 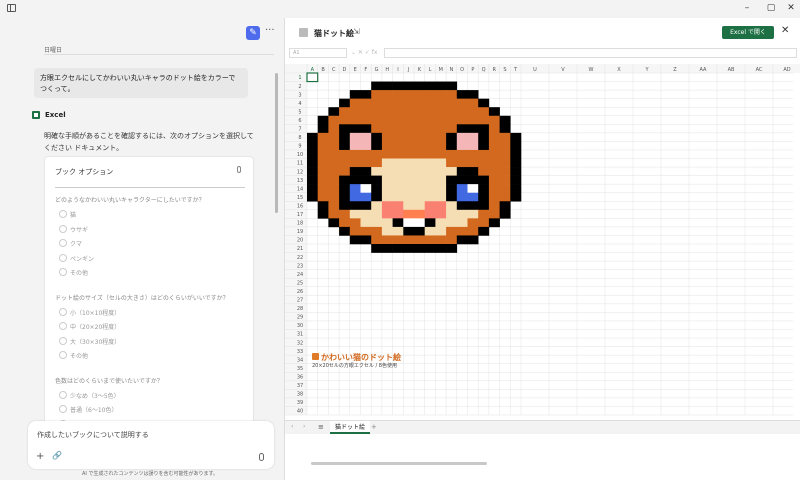 What do you see at coordinates (495, 70) in the screenshot?
I see `column-header-r: R` at bounding box center [495, 70].